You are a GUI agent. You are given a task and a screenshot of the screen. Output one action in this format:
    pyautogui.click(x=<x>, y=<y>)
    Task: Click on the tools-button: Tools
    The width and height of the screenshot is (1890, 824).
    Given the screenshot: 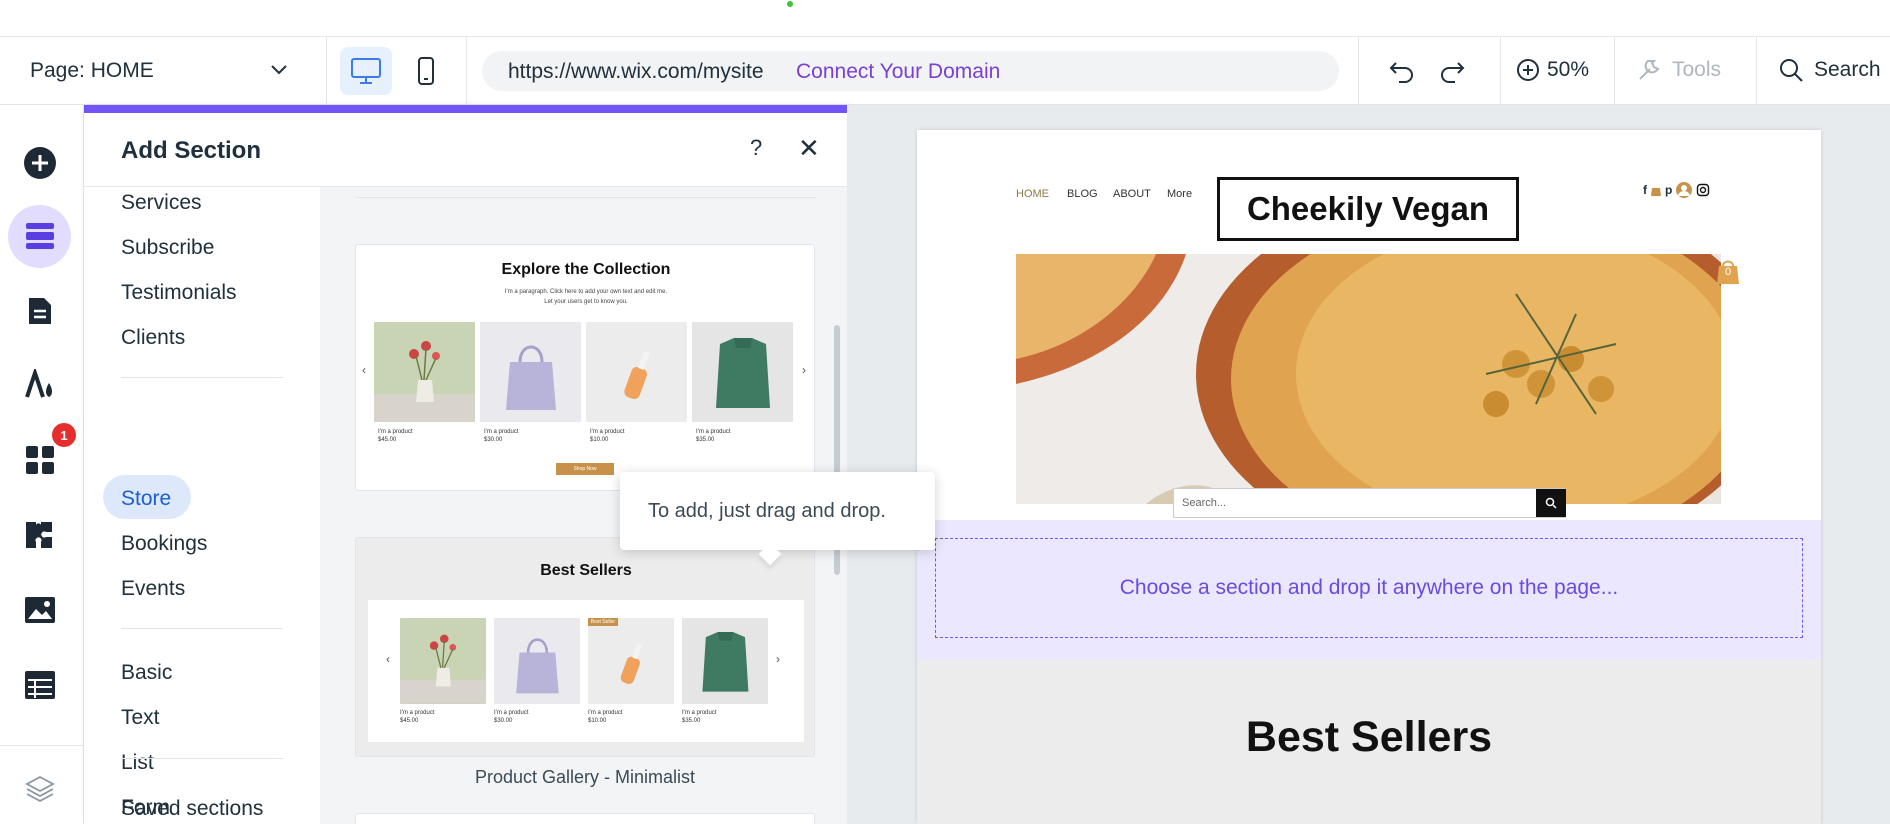 What is the action you would take?
    pyautogui.click(x=1678, y=70)
    